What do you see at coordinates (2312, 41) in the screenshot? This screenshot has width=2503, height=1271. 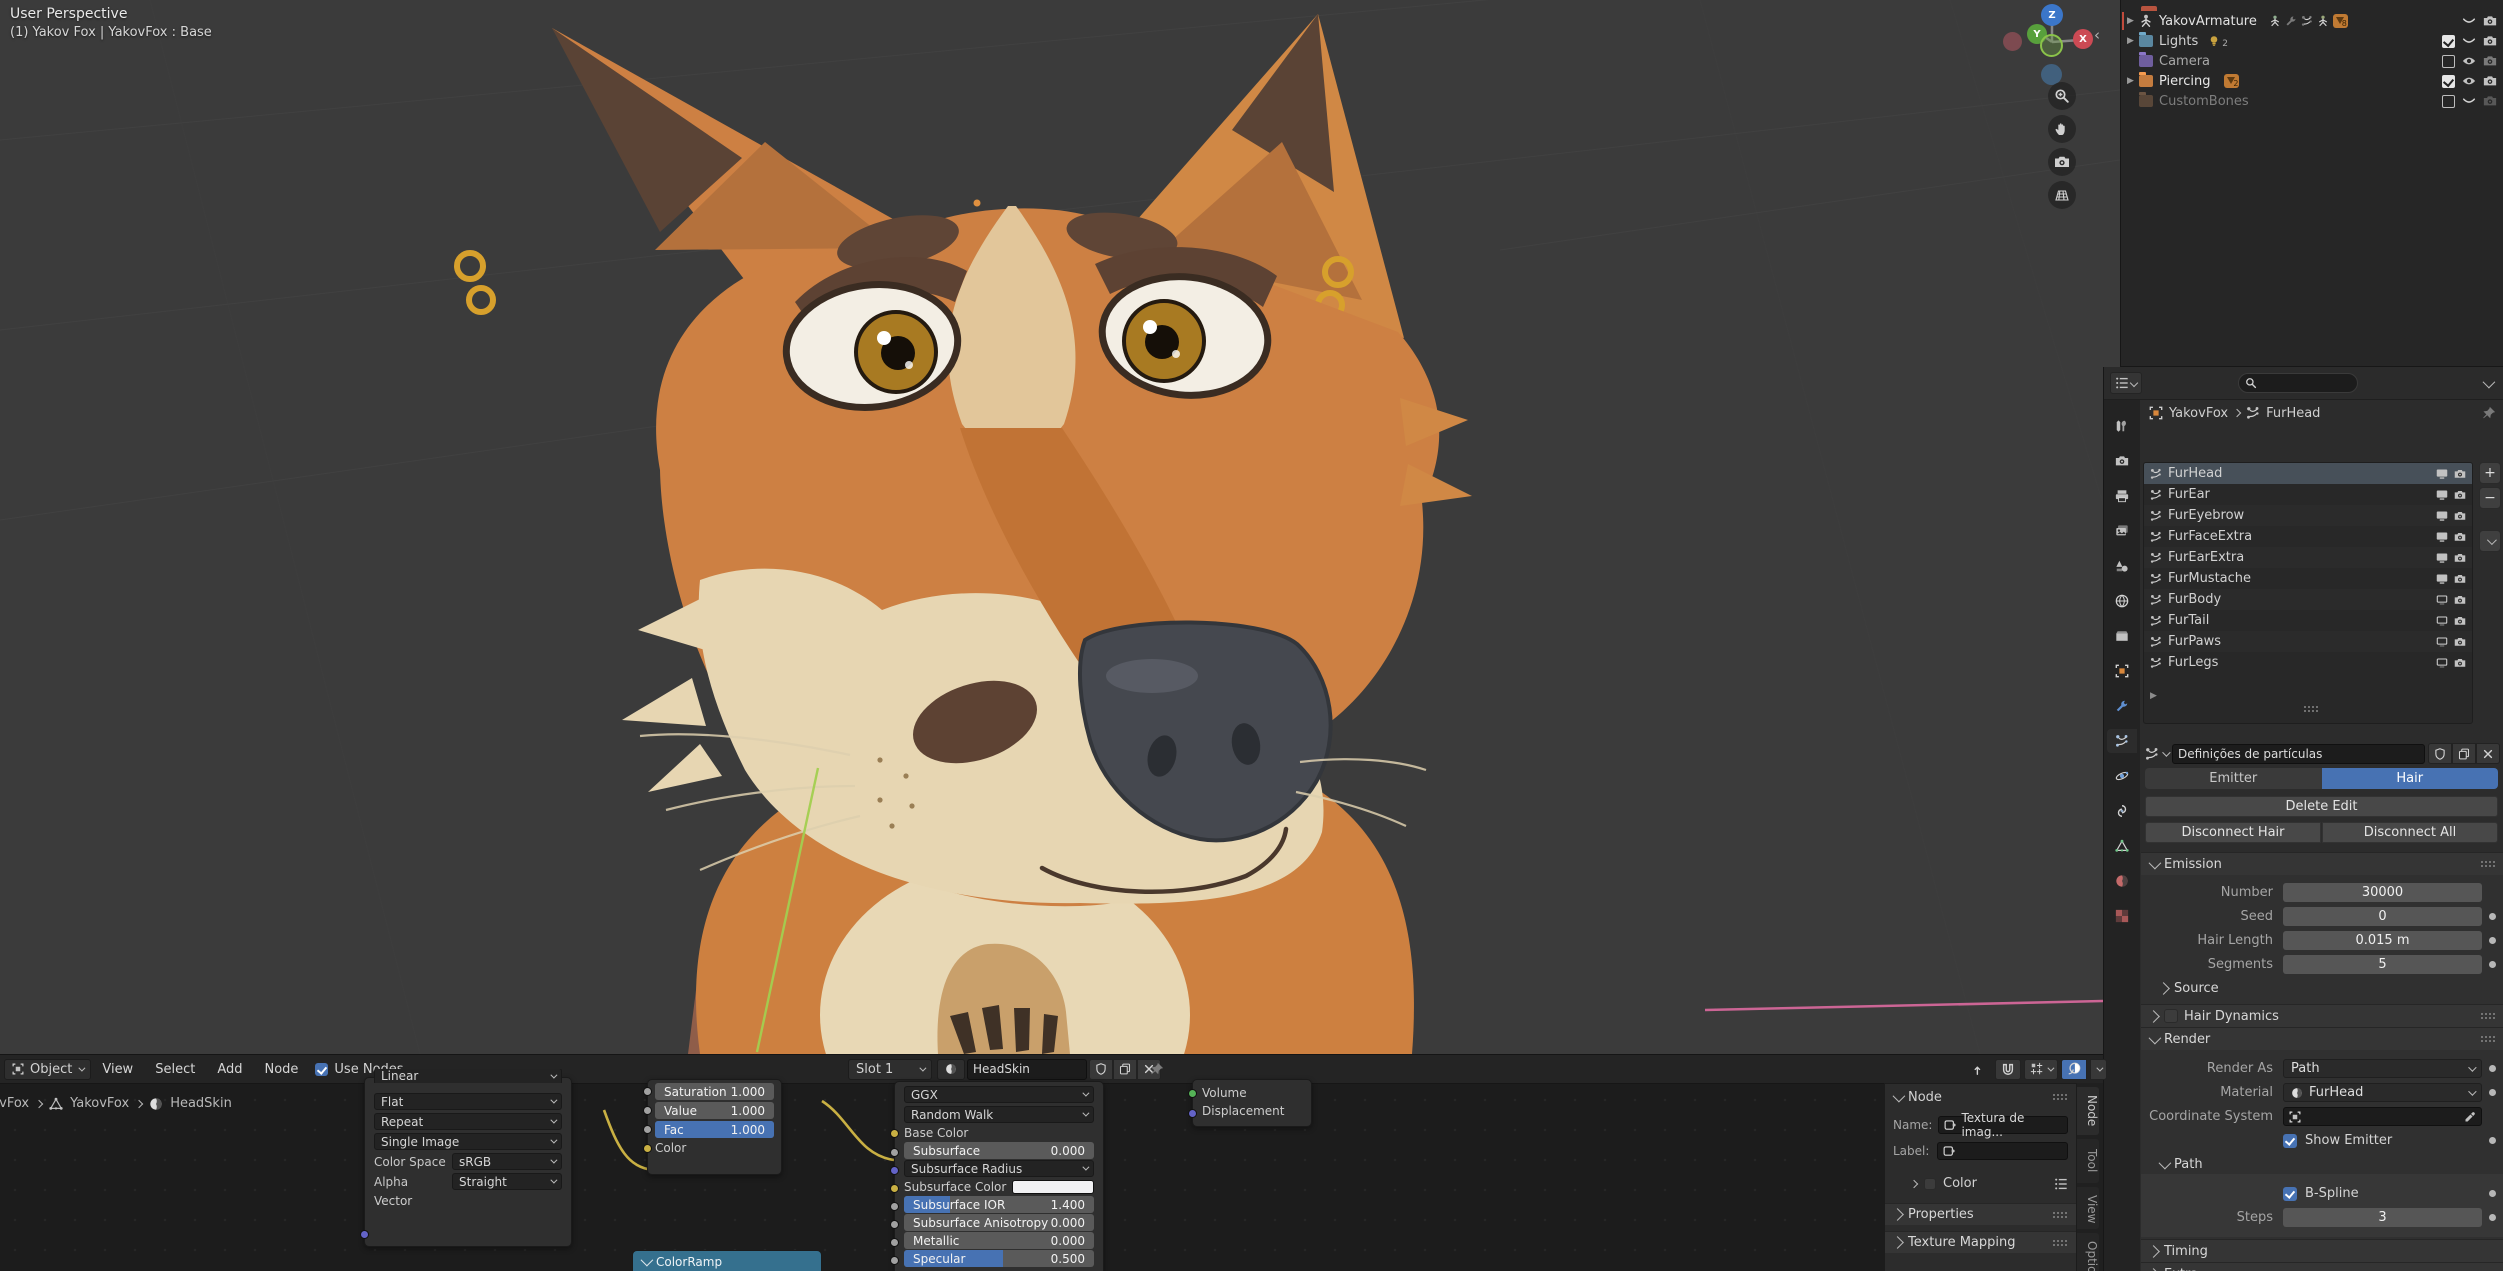 I see `outliner-row-lights: ▶ Lights 2` at bounding box center [2312, 41].